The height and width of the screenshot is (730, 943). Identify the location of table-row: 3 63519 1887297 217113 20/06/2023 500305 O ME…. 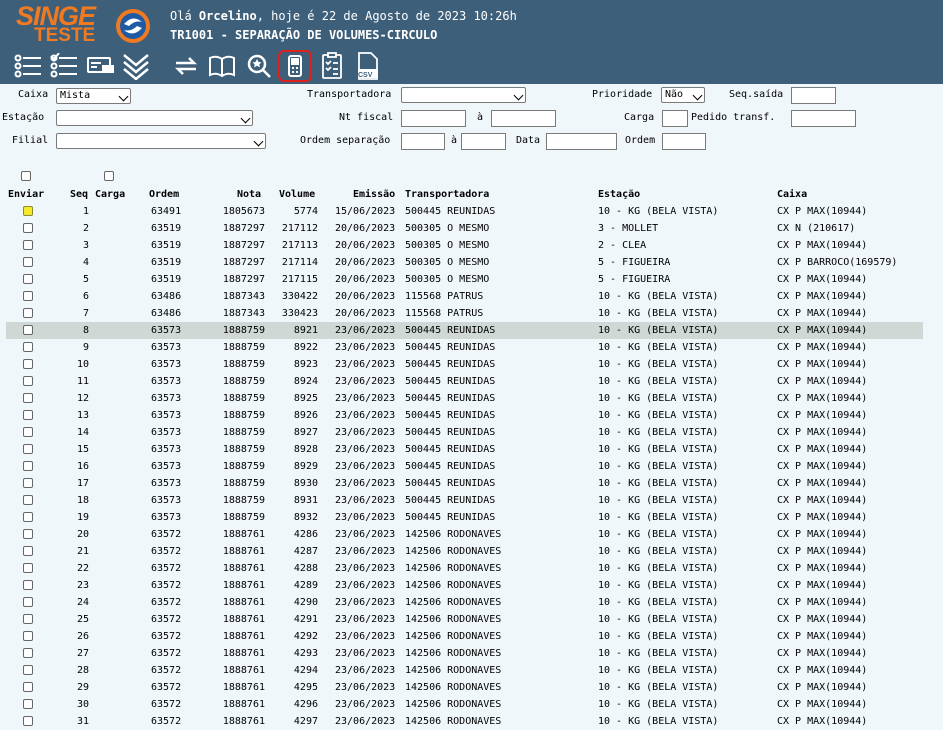
(464, 245).